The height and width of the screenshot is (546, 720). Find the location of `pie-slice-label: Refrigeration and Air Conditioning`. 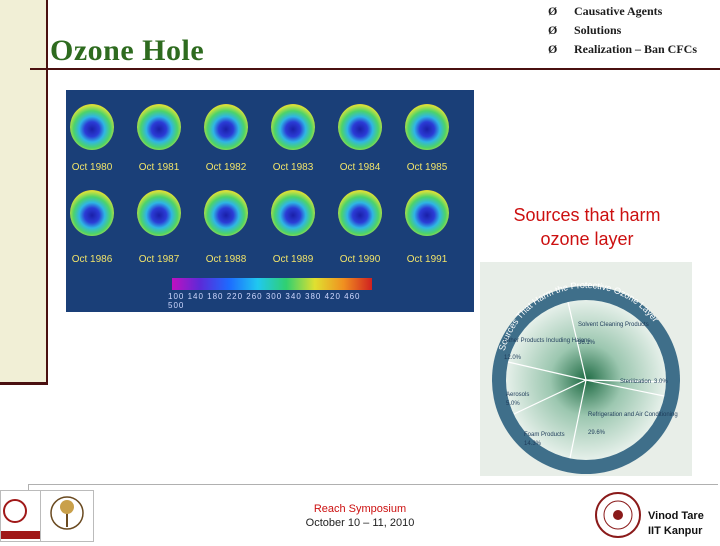

pie-slice-label: Refrigeration and Air Conditioning is located at coordinates (633, 415).